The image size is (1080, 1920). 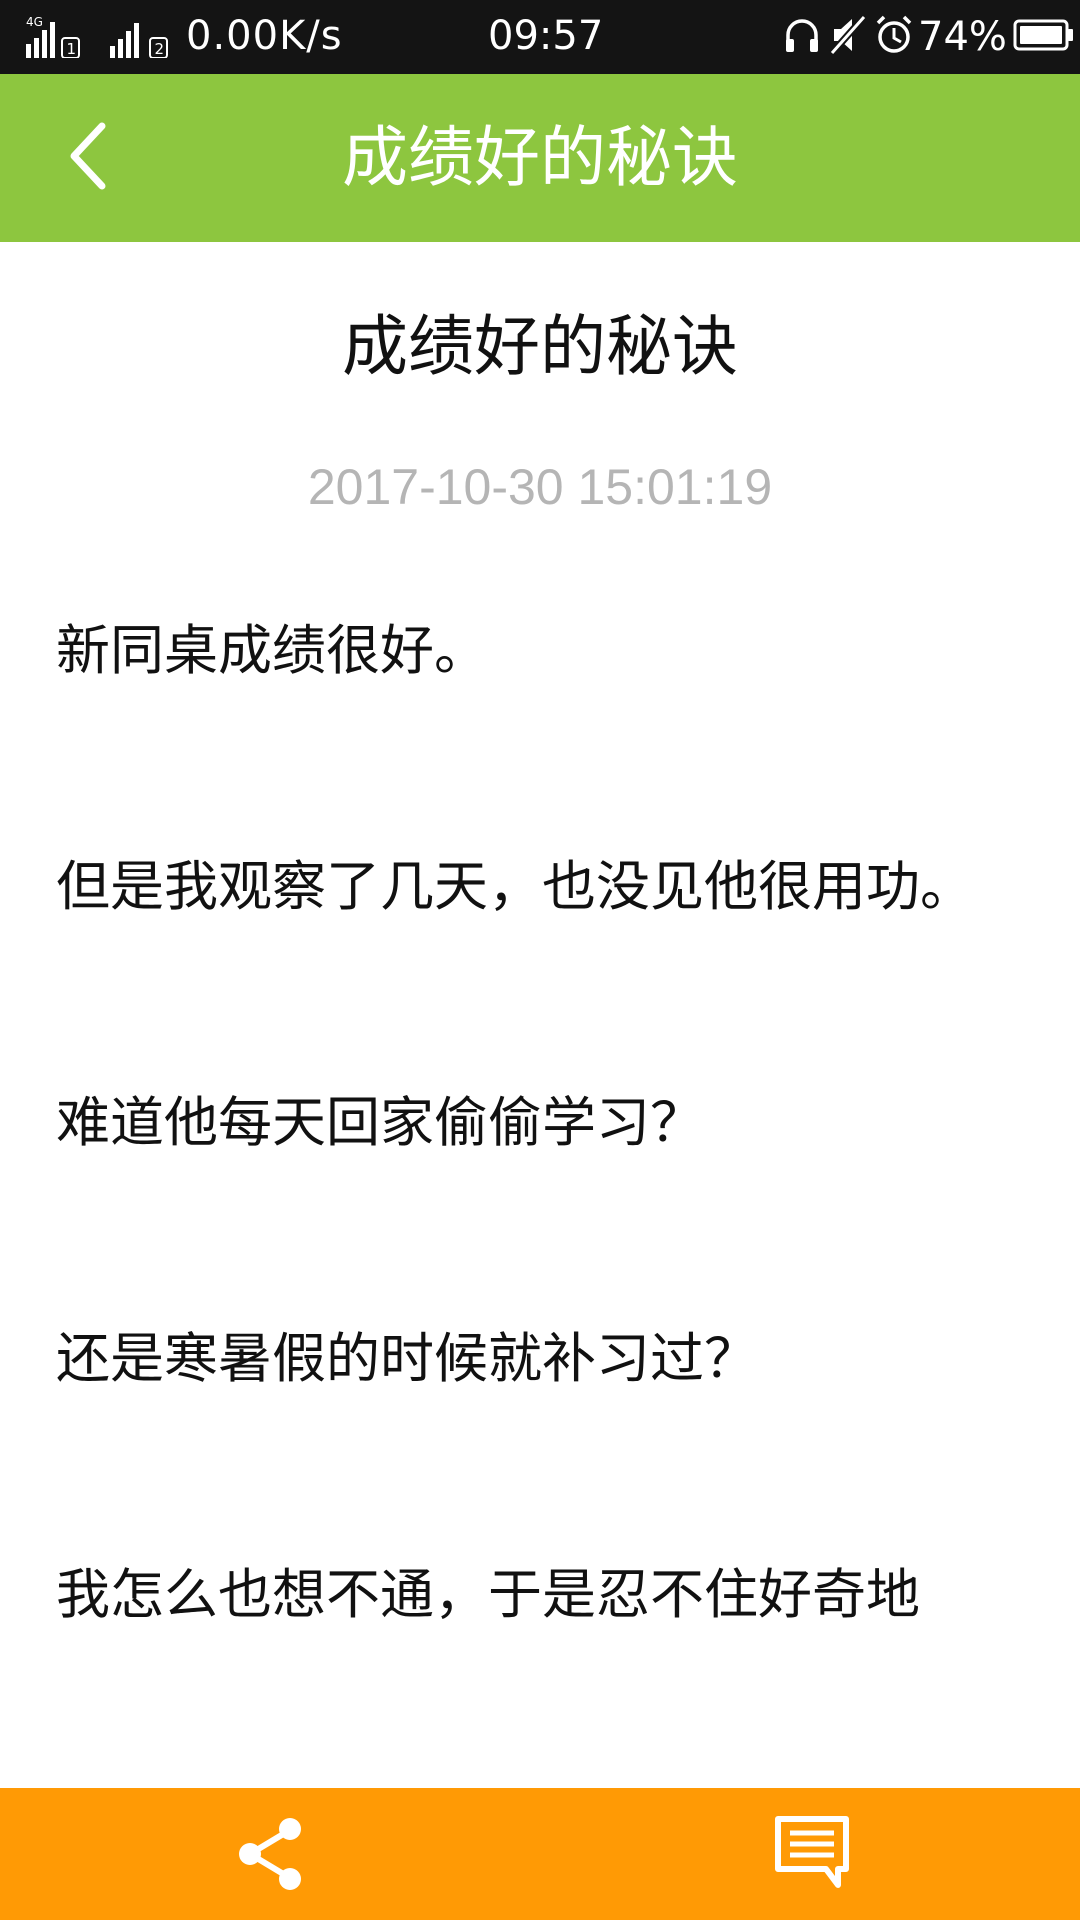 I want to click on alarm-icon, so click(x=894, y=37).